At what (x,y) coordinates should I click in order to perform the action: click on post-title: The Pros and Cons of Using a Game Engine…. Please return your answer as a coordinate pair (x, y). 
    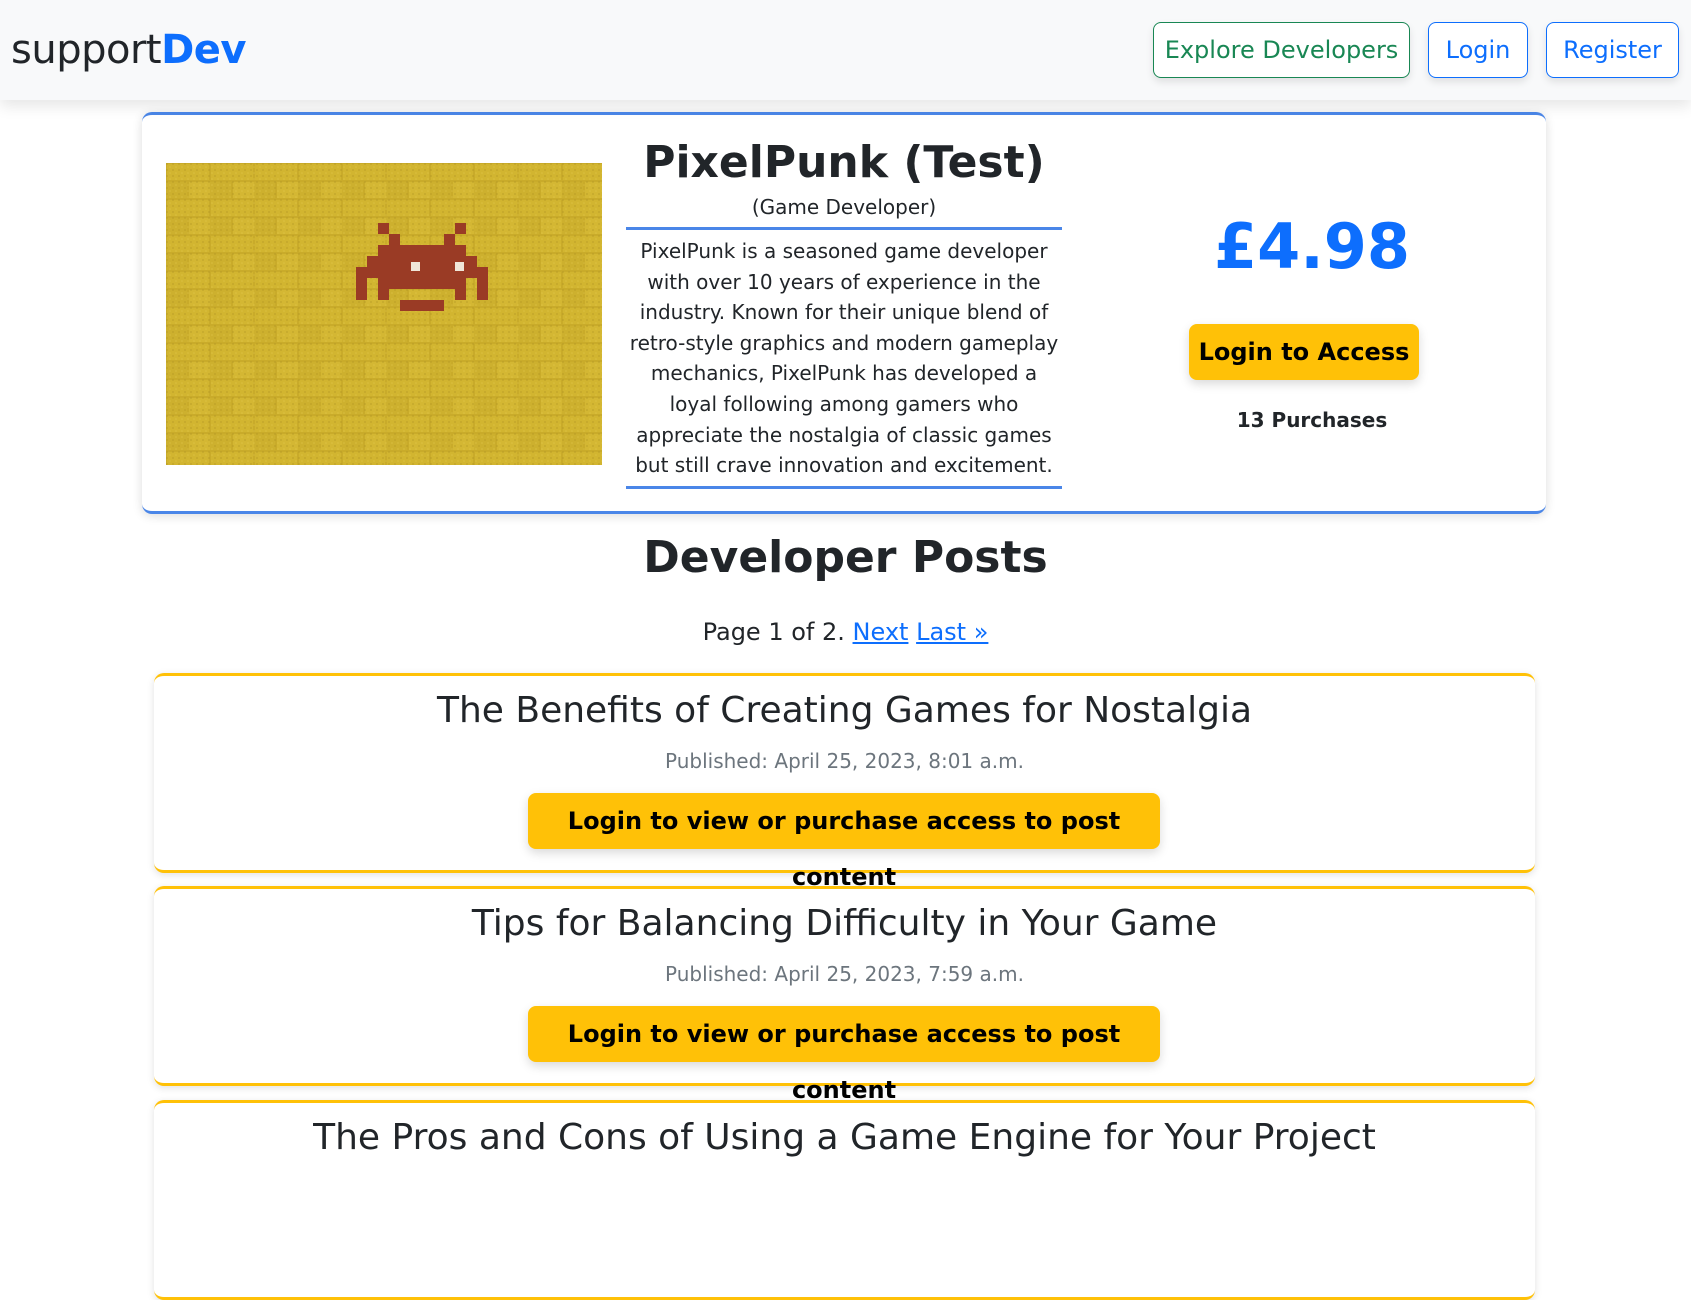
    Looking at the image, I should click on (844, 1138).